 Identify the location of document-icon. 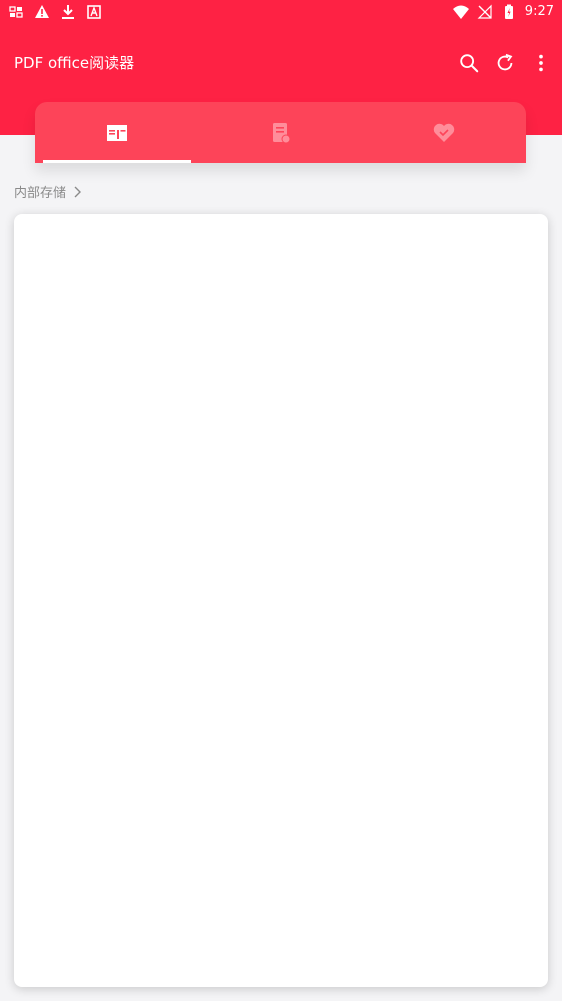
(281, 132).